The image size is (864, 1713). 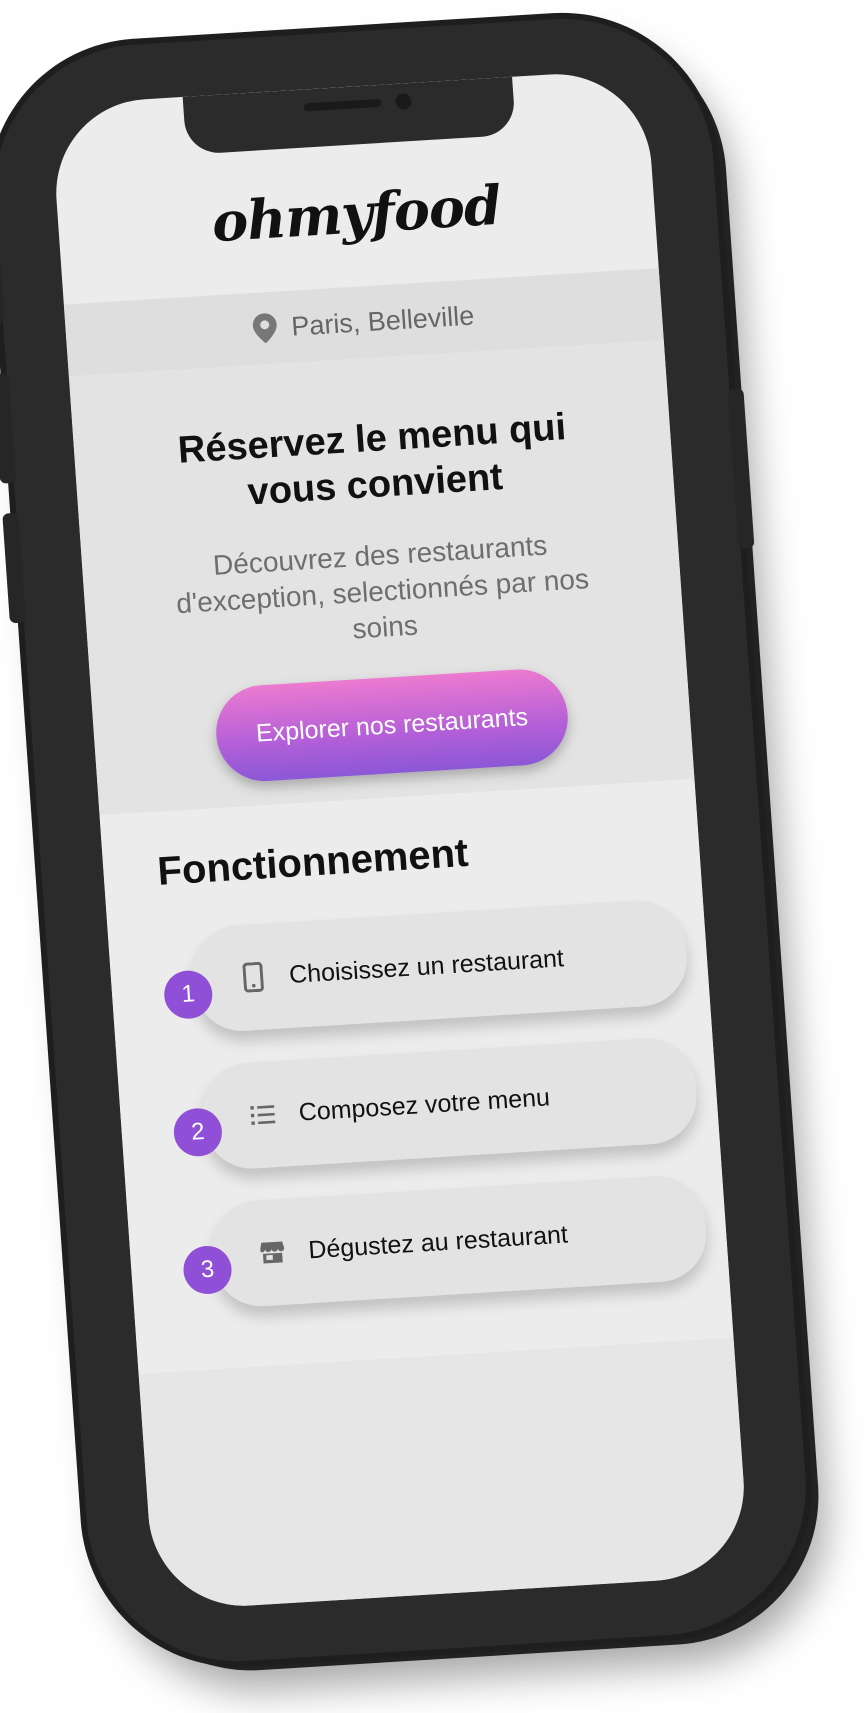 I want to click on step-card-1: 1 Choisissez un restaurant, so click(x=426, y=965).